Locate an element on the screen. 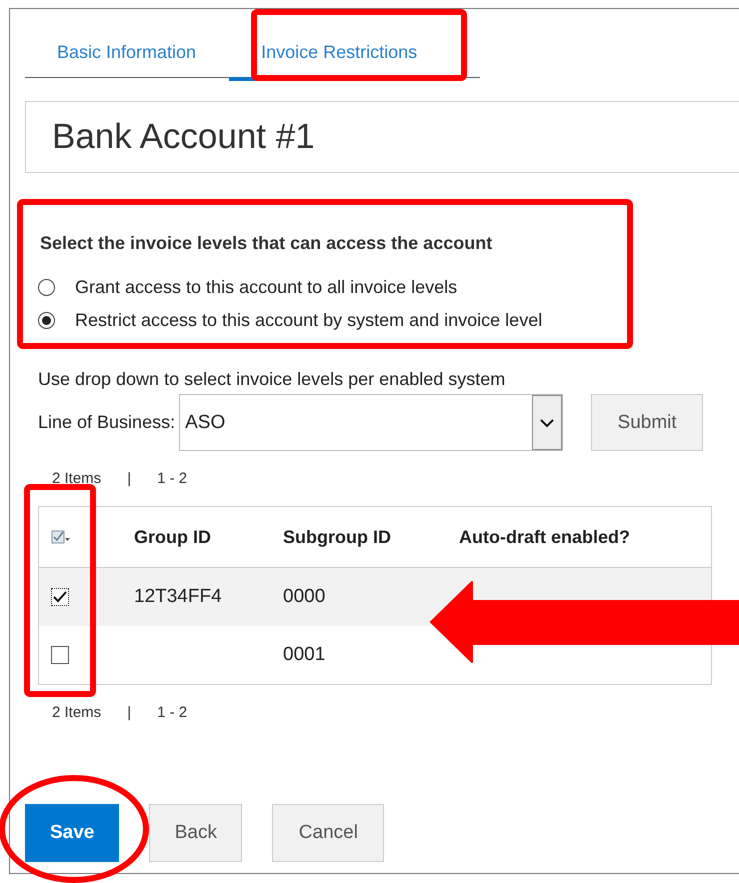 This screenshot has width=739, height=883. instructions-text: Use drop down to select invoice levels per enabled system is located at coordinates (272, 379).